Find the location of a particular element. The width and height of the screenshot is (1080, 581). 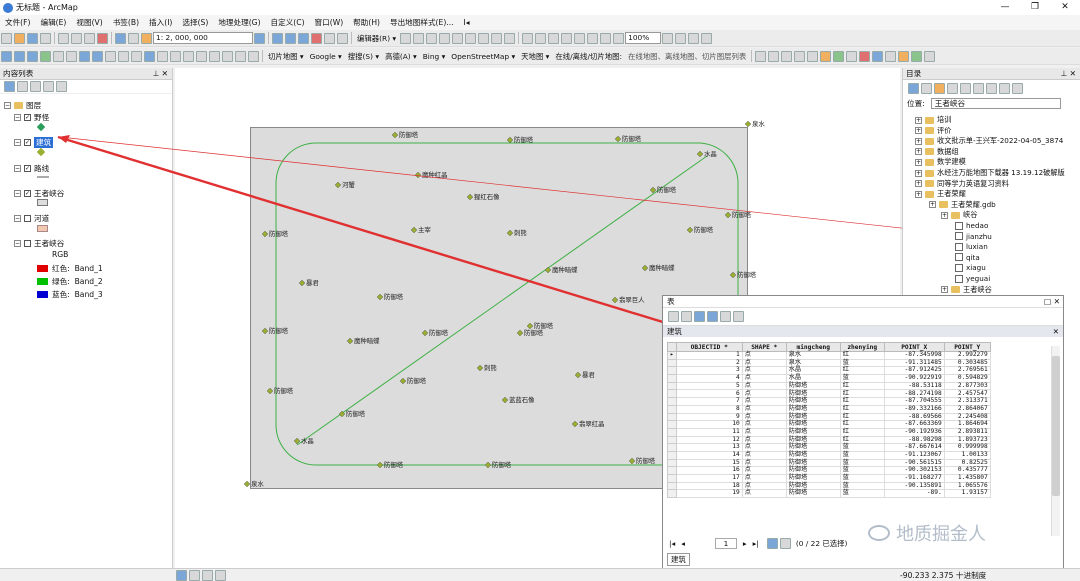

catalog-item: + 王者荣耀 is located at coordinates (940, 194).